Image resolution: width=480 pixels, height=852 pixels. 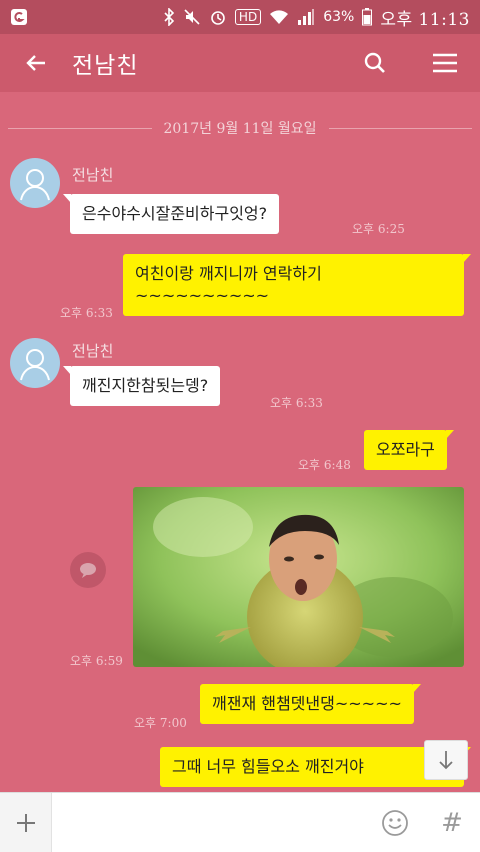 I want to click on search-button, so click(x=375, y=63).